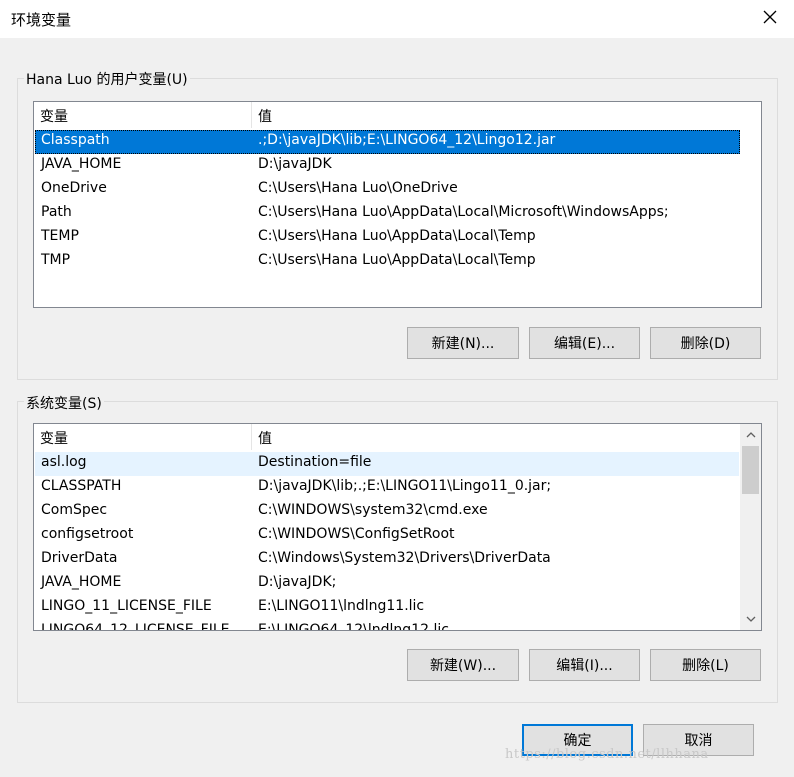  Describe the element at coordinates (60, 236) in the screenshot. I see `row-name: TEMP` at that location.